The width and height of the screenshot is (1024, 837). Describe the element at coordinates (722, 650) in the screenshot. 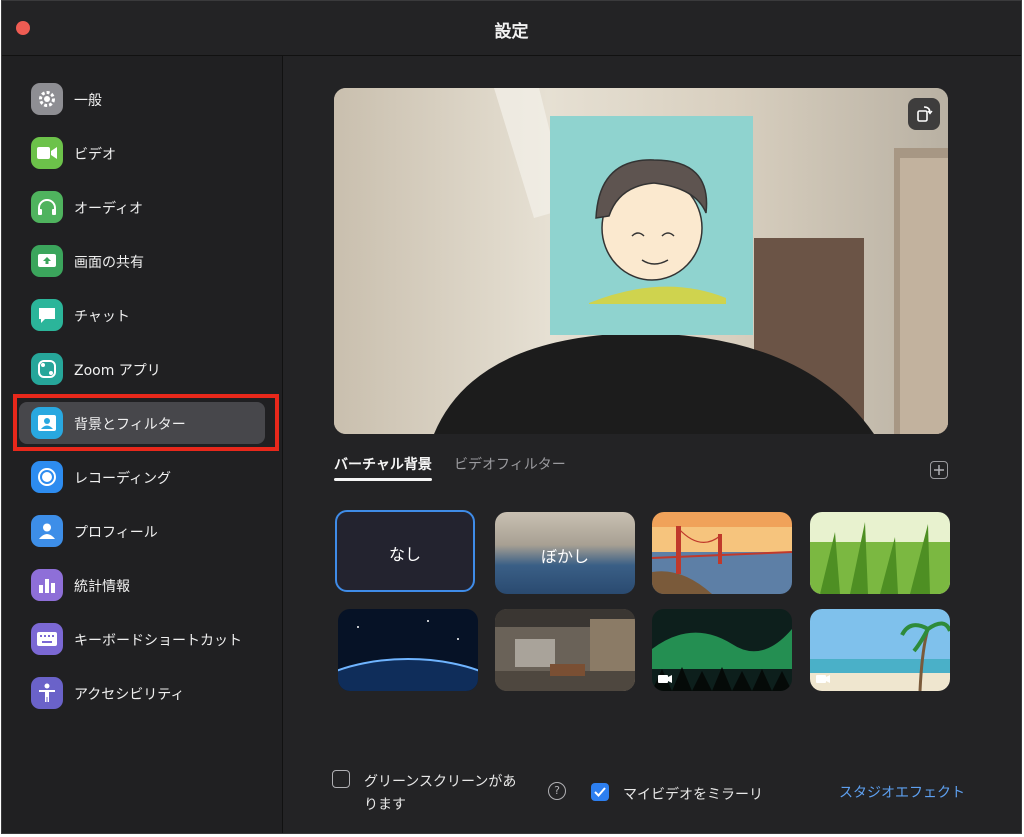

I see `background-option-aurora` at that location.